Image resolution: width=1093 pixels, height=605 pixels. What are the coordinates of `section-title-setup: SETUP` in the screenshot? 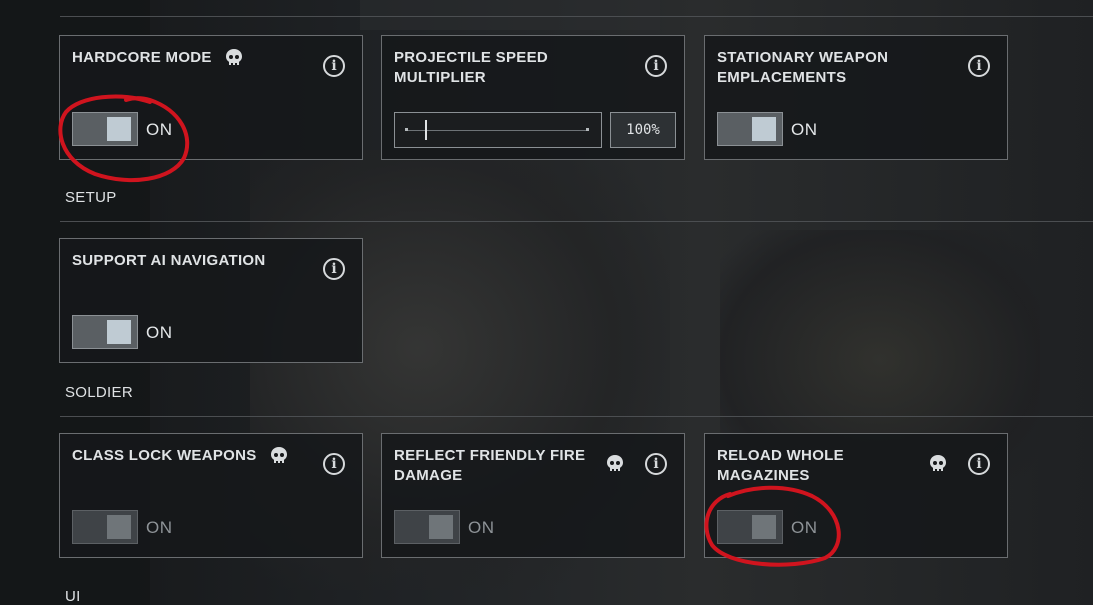 It's located at (91, 197).